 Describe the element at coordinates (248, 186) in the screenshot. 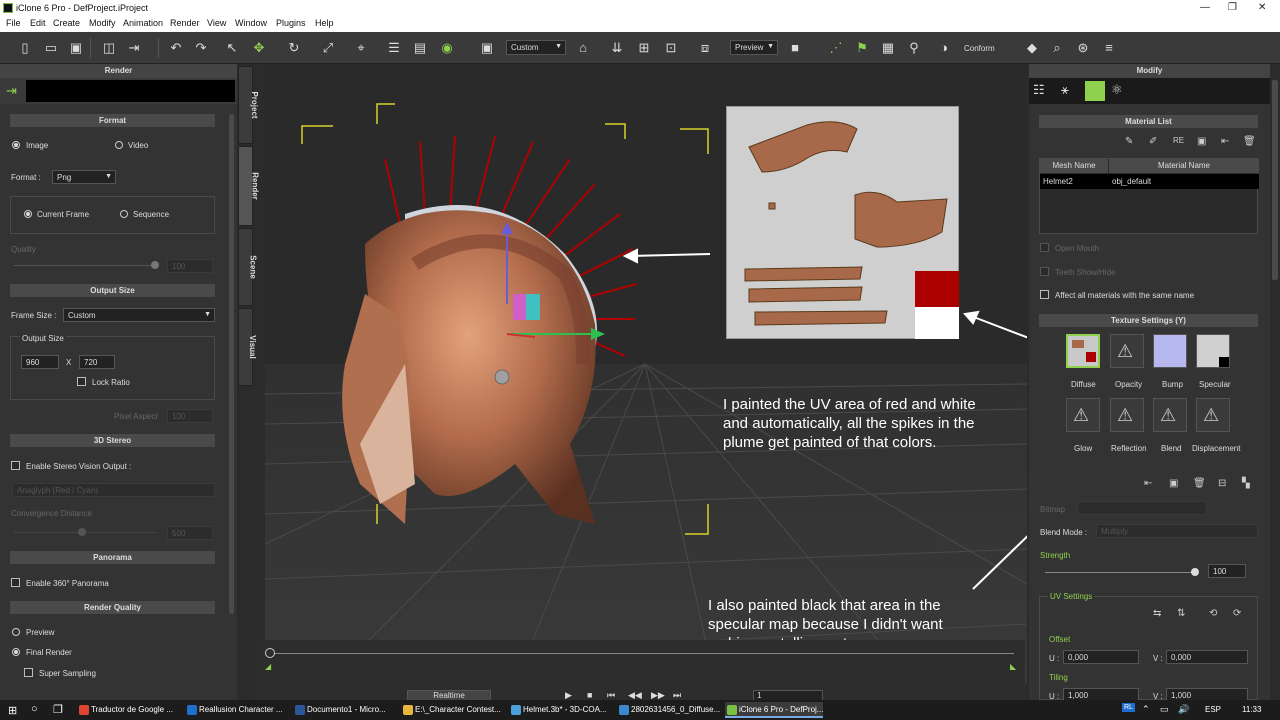

I see `tab-render: Render` at that location.